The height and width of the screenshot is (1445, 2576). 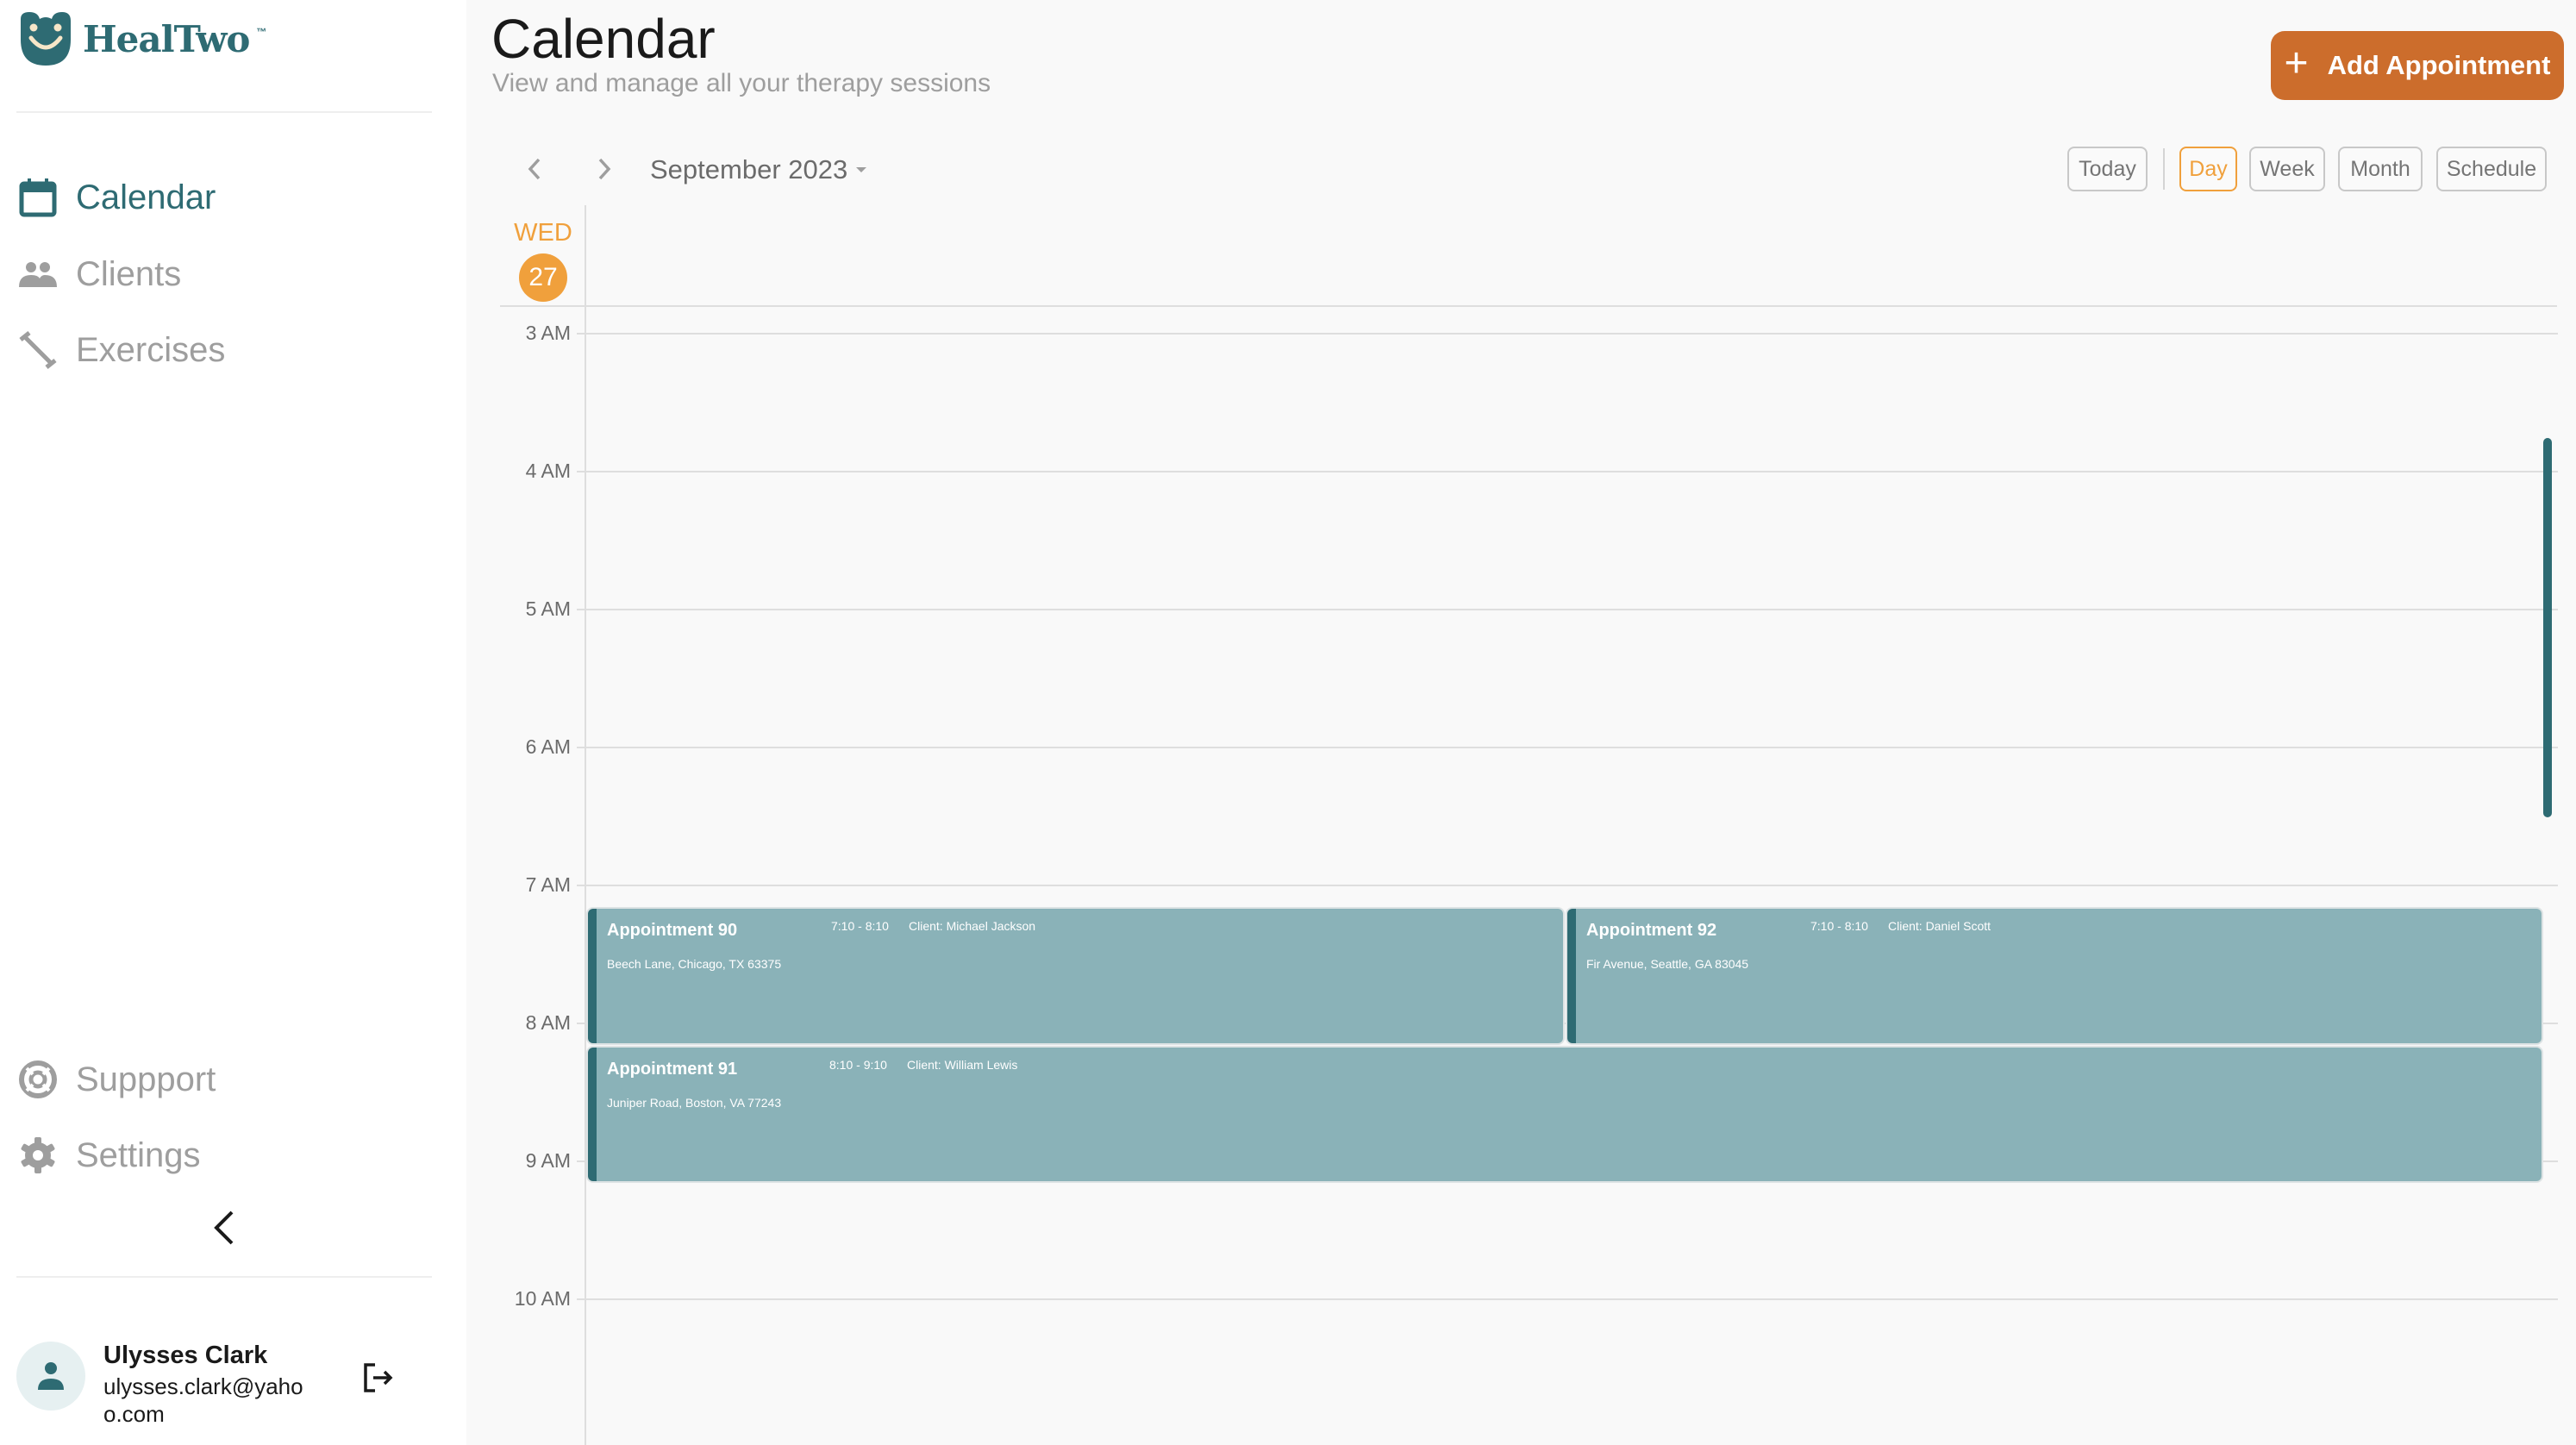 What do you see at coordinates (548, 1160) in the screenshot?
I see `hour-label: 9 AM` at bounding box center [548, 1160].